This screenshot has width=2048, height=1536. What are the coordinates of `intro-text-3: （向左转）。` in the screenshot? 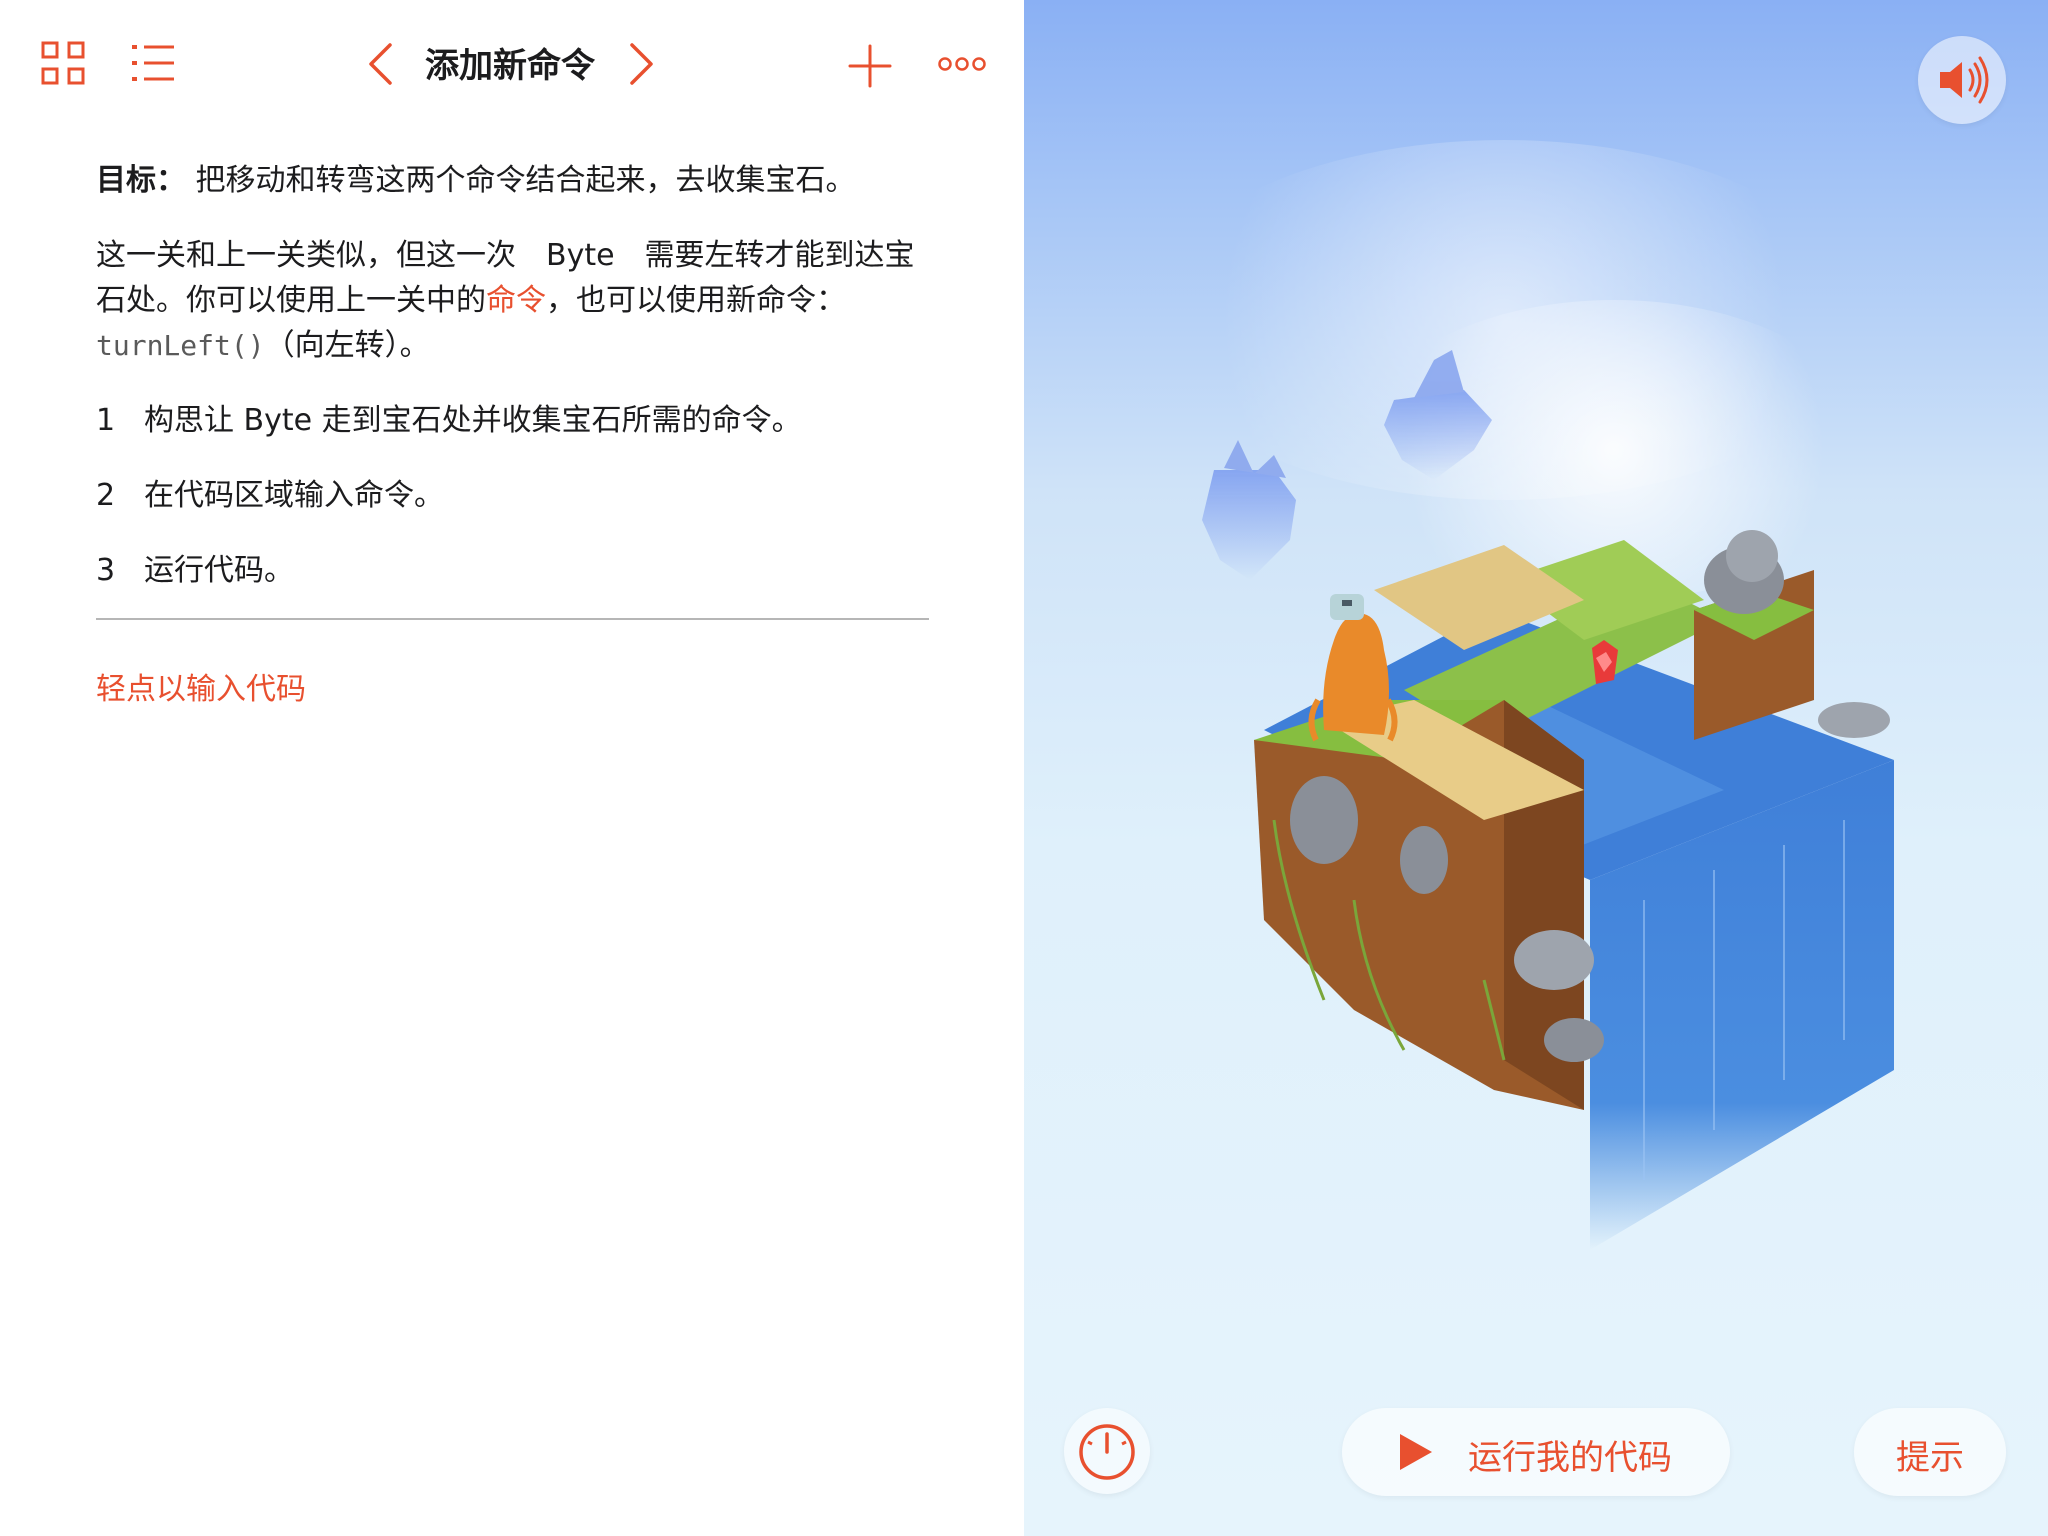 It's located at (347, 345).